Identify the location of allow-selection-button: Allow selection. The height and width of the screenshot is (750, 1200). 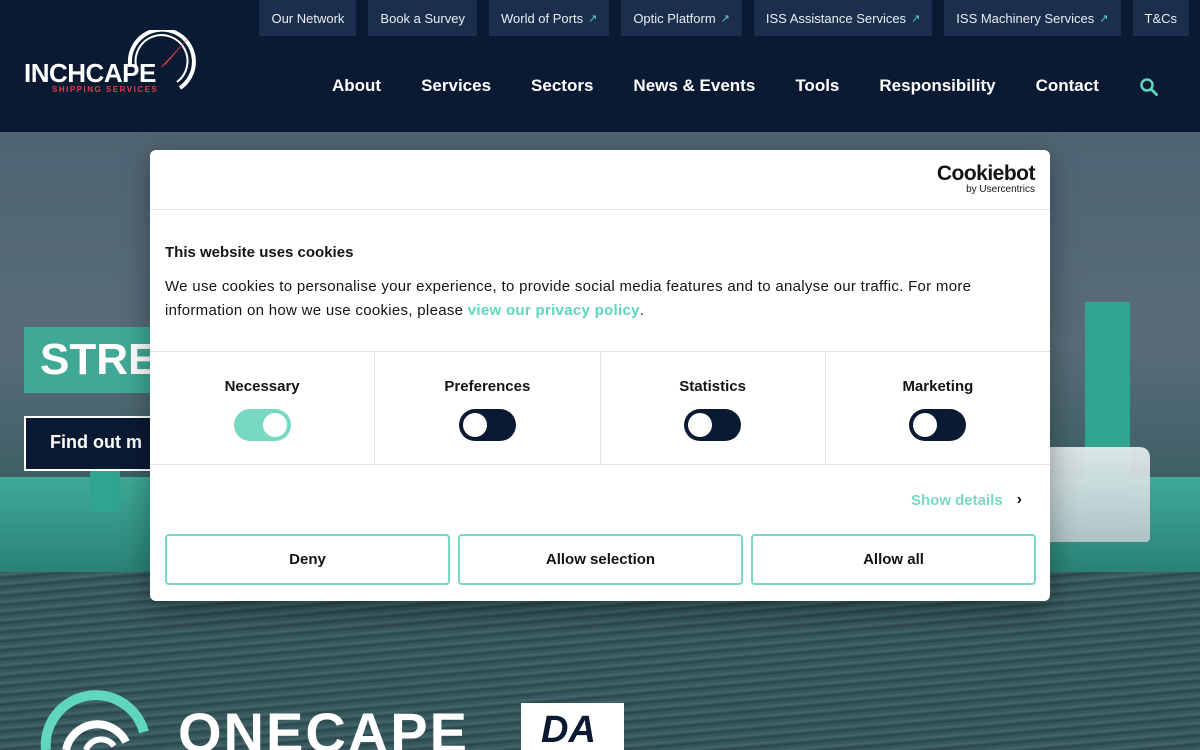
(600, 559).